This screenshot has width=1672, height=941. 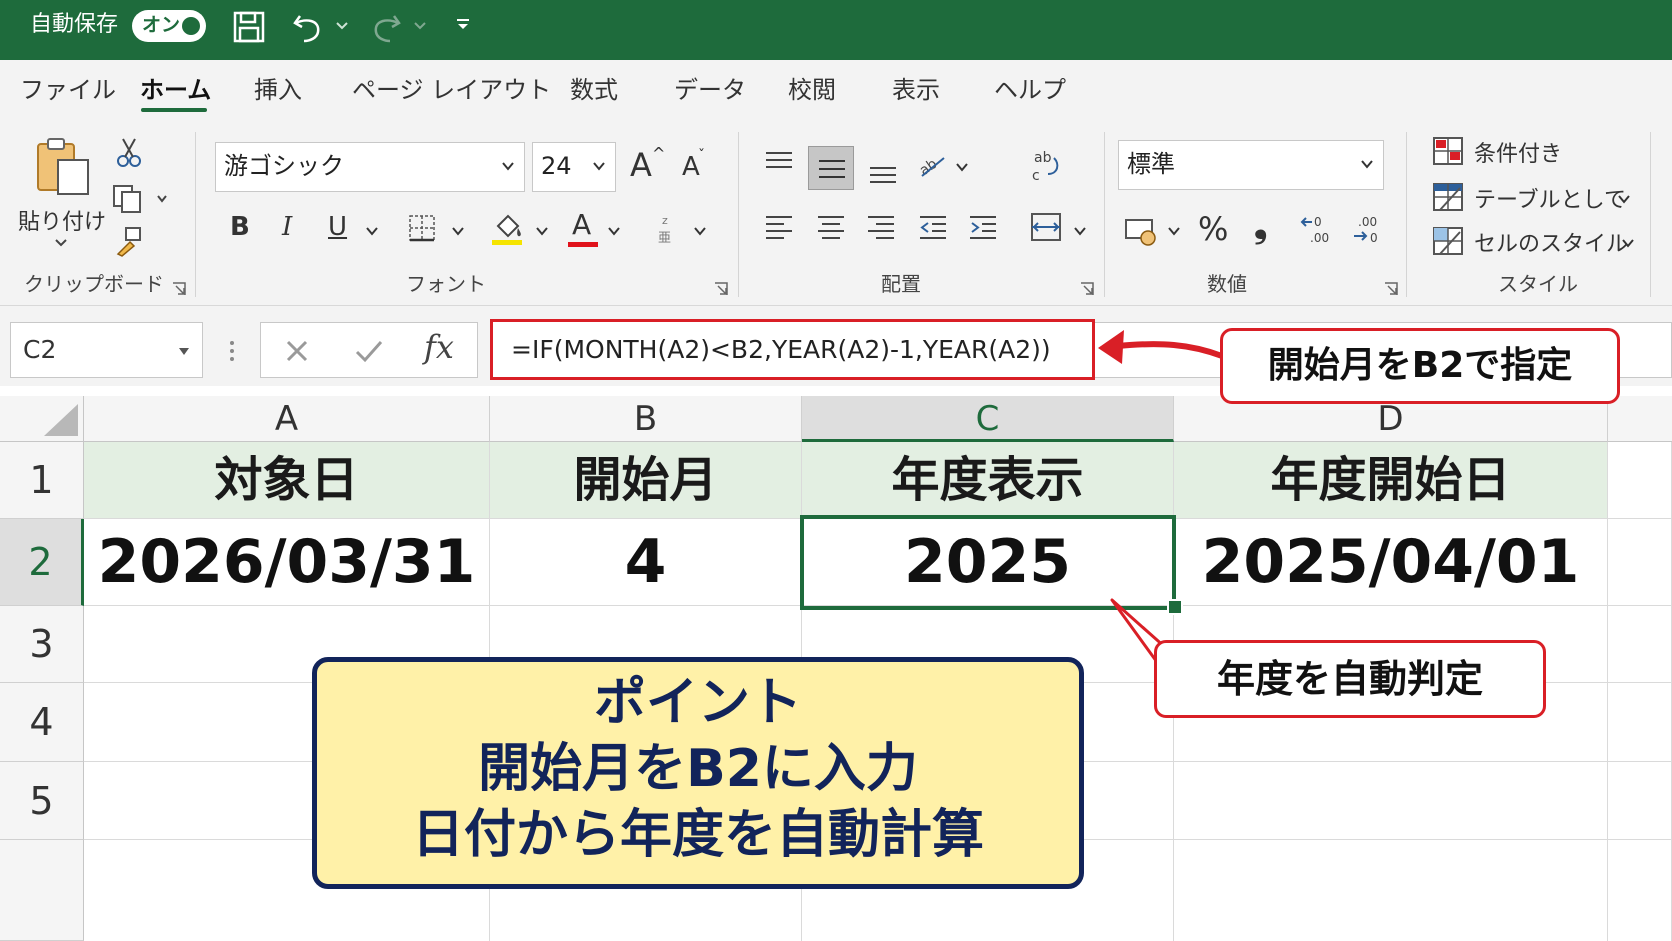 I want to click on cell-e5, so click(x=1640, y=801).